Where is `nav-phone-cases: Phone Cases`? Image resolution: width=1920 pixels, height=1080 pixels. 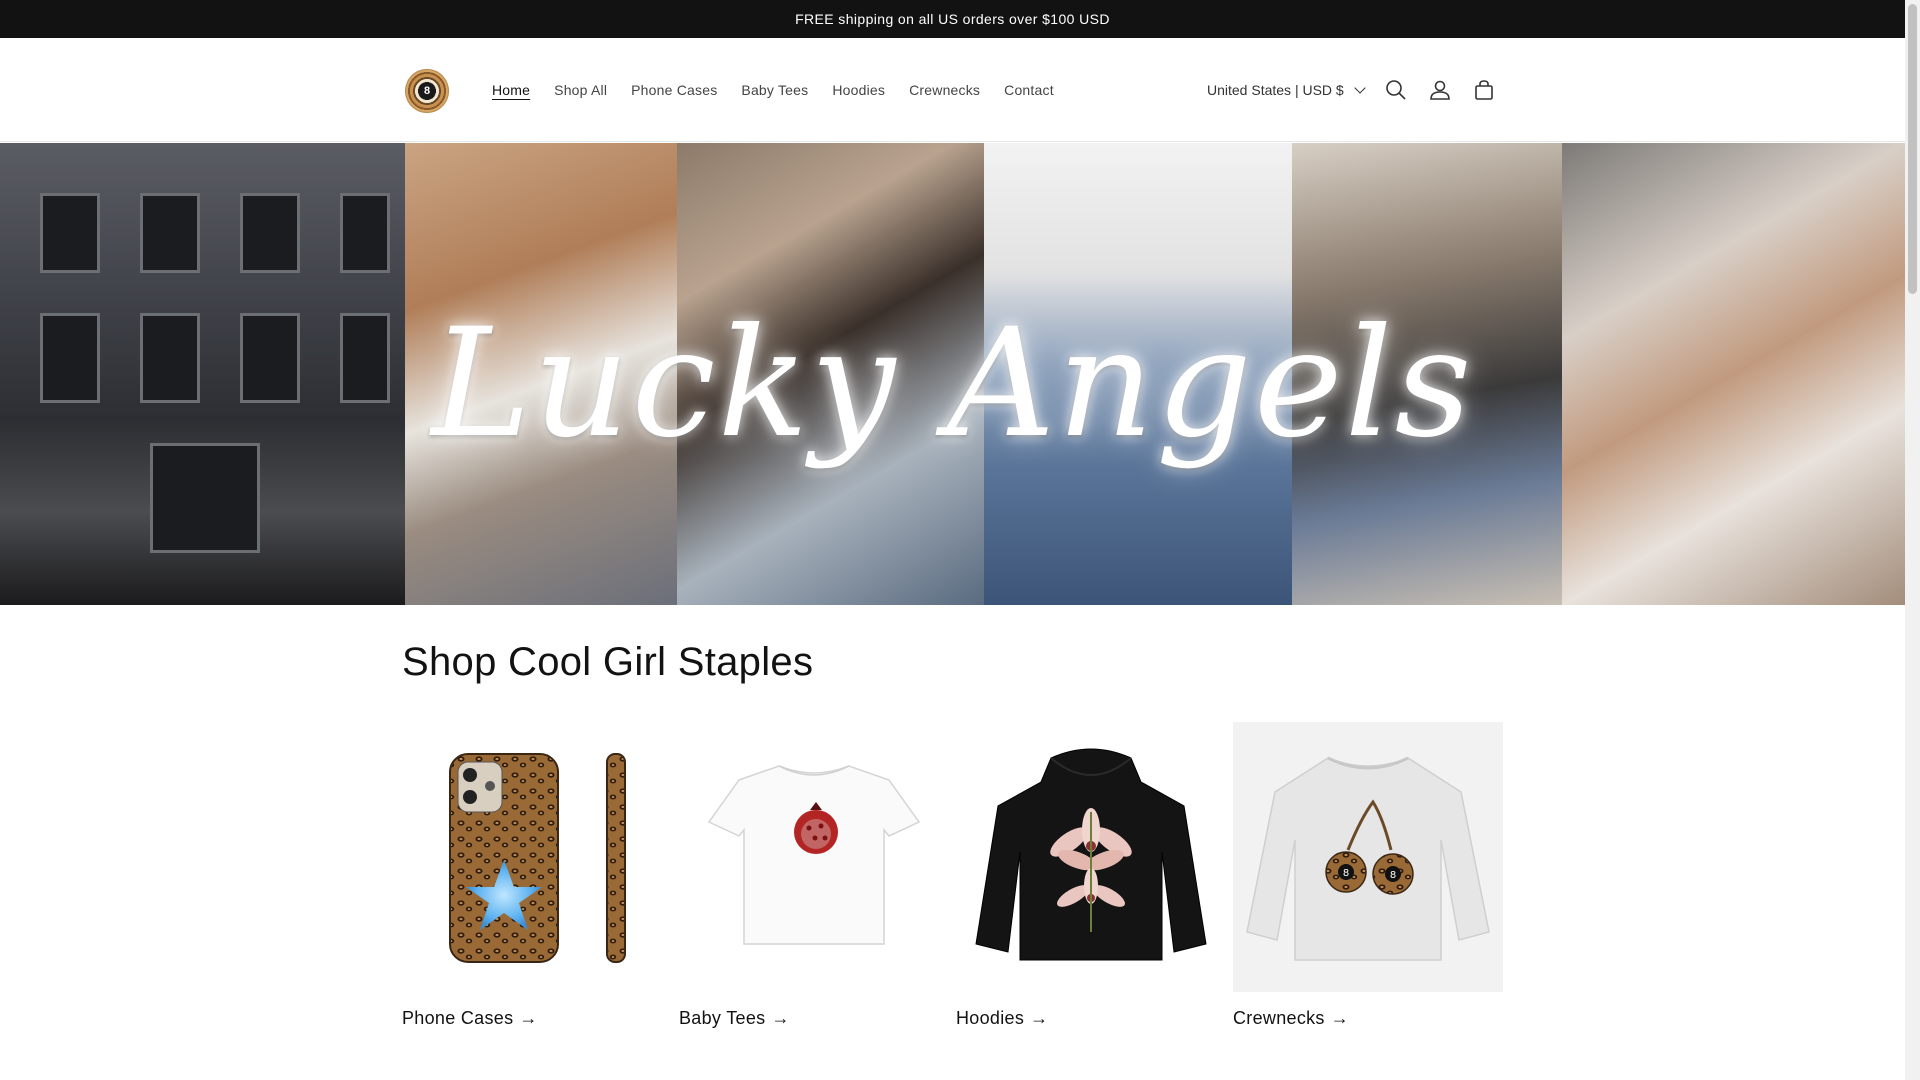 nav-phone-cases: Phone Cases is located at coordinates (674, 90).